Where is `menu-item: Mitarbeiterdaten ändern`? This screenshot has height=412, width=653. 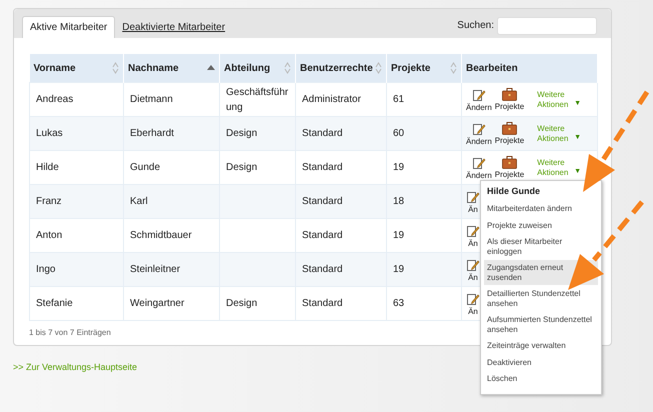
menu-item: Mitarbeiterdaten ändern is located at coordinates (541, 208).